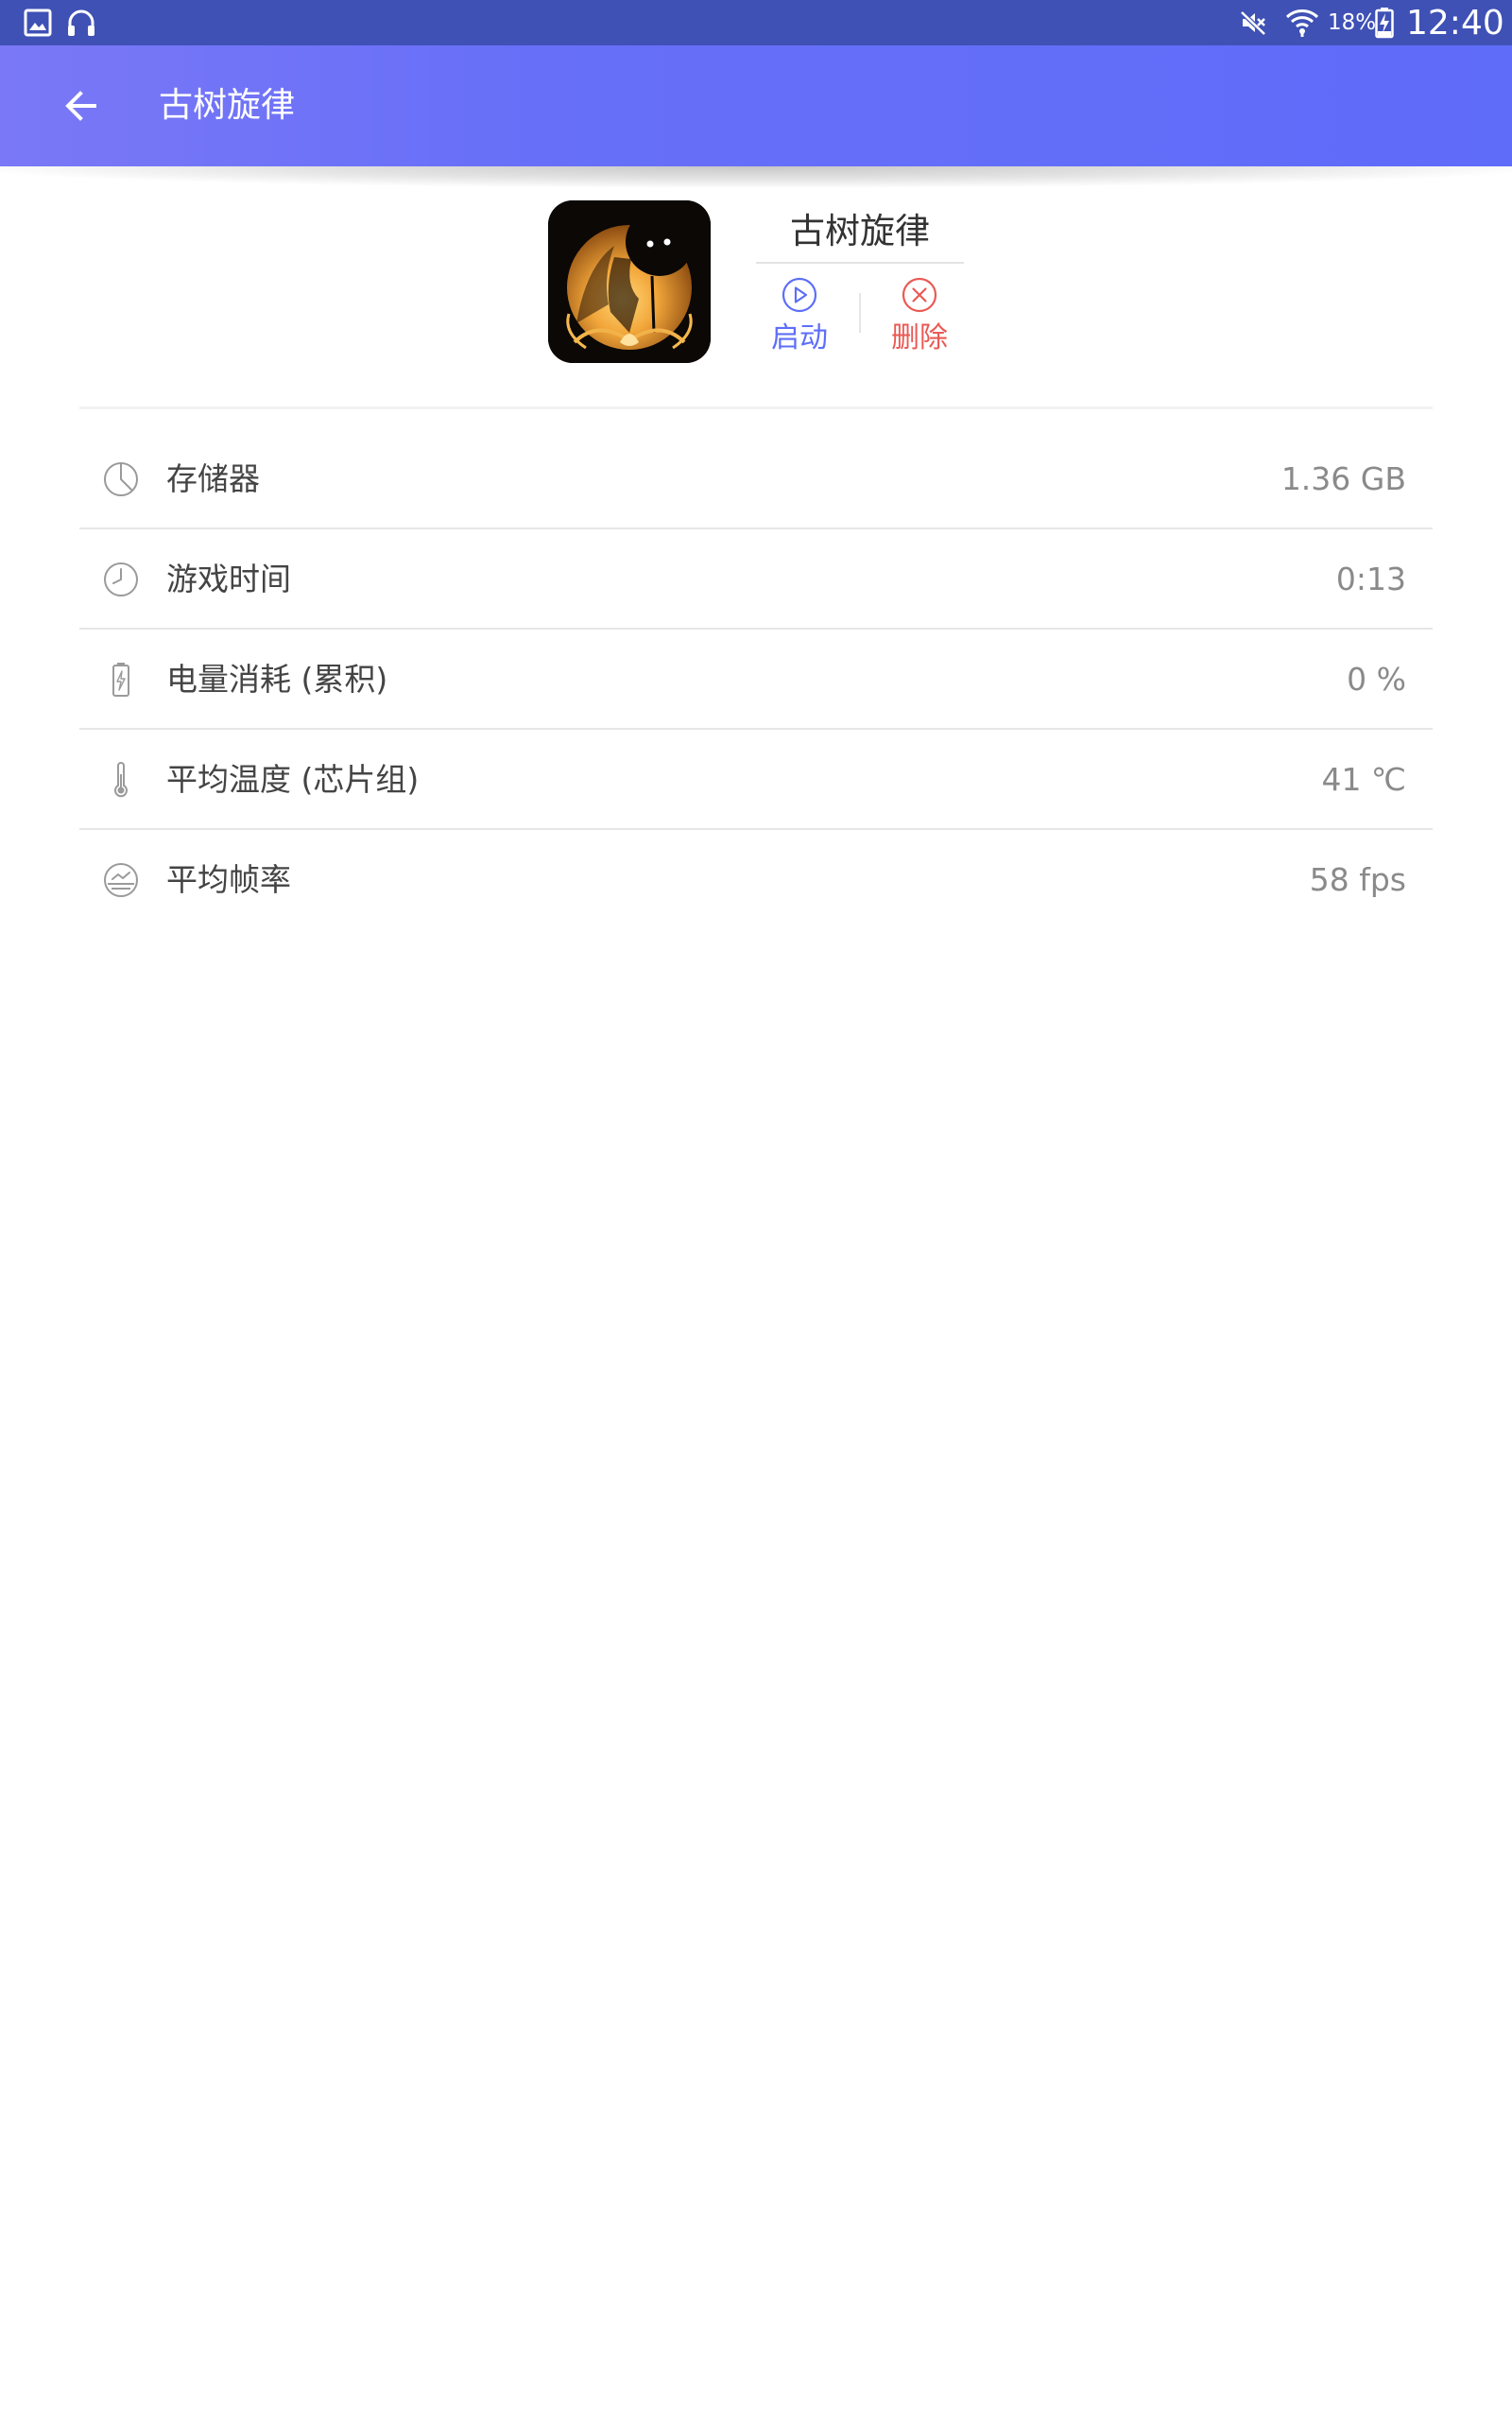 This screenshot has width=1512, height=2420. Describe the element at coordinates (860, 313) in the screenshot. I see `action-divider` at that location.